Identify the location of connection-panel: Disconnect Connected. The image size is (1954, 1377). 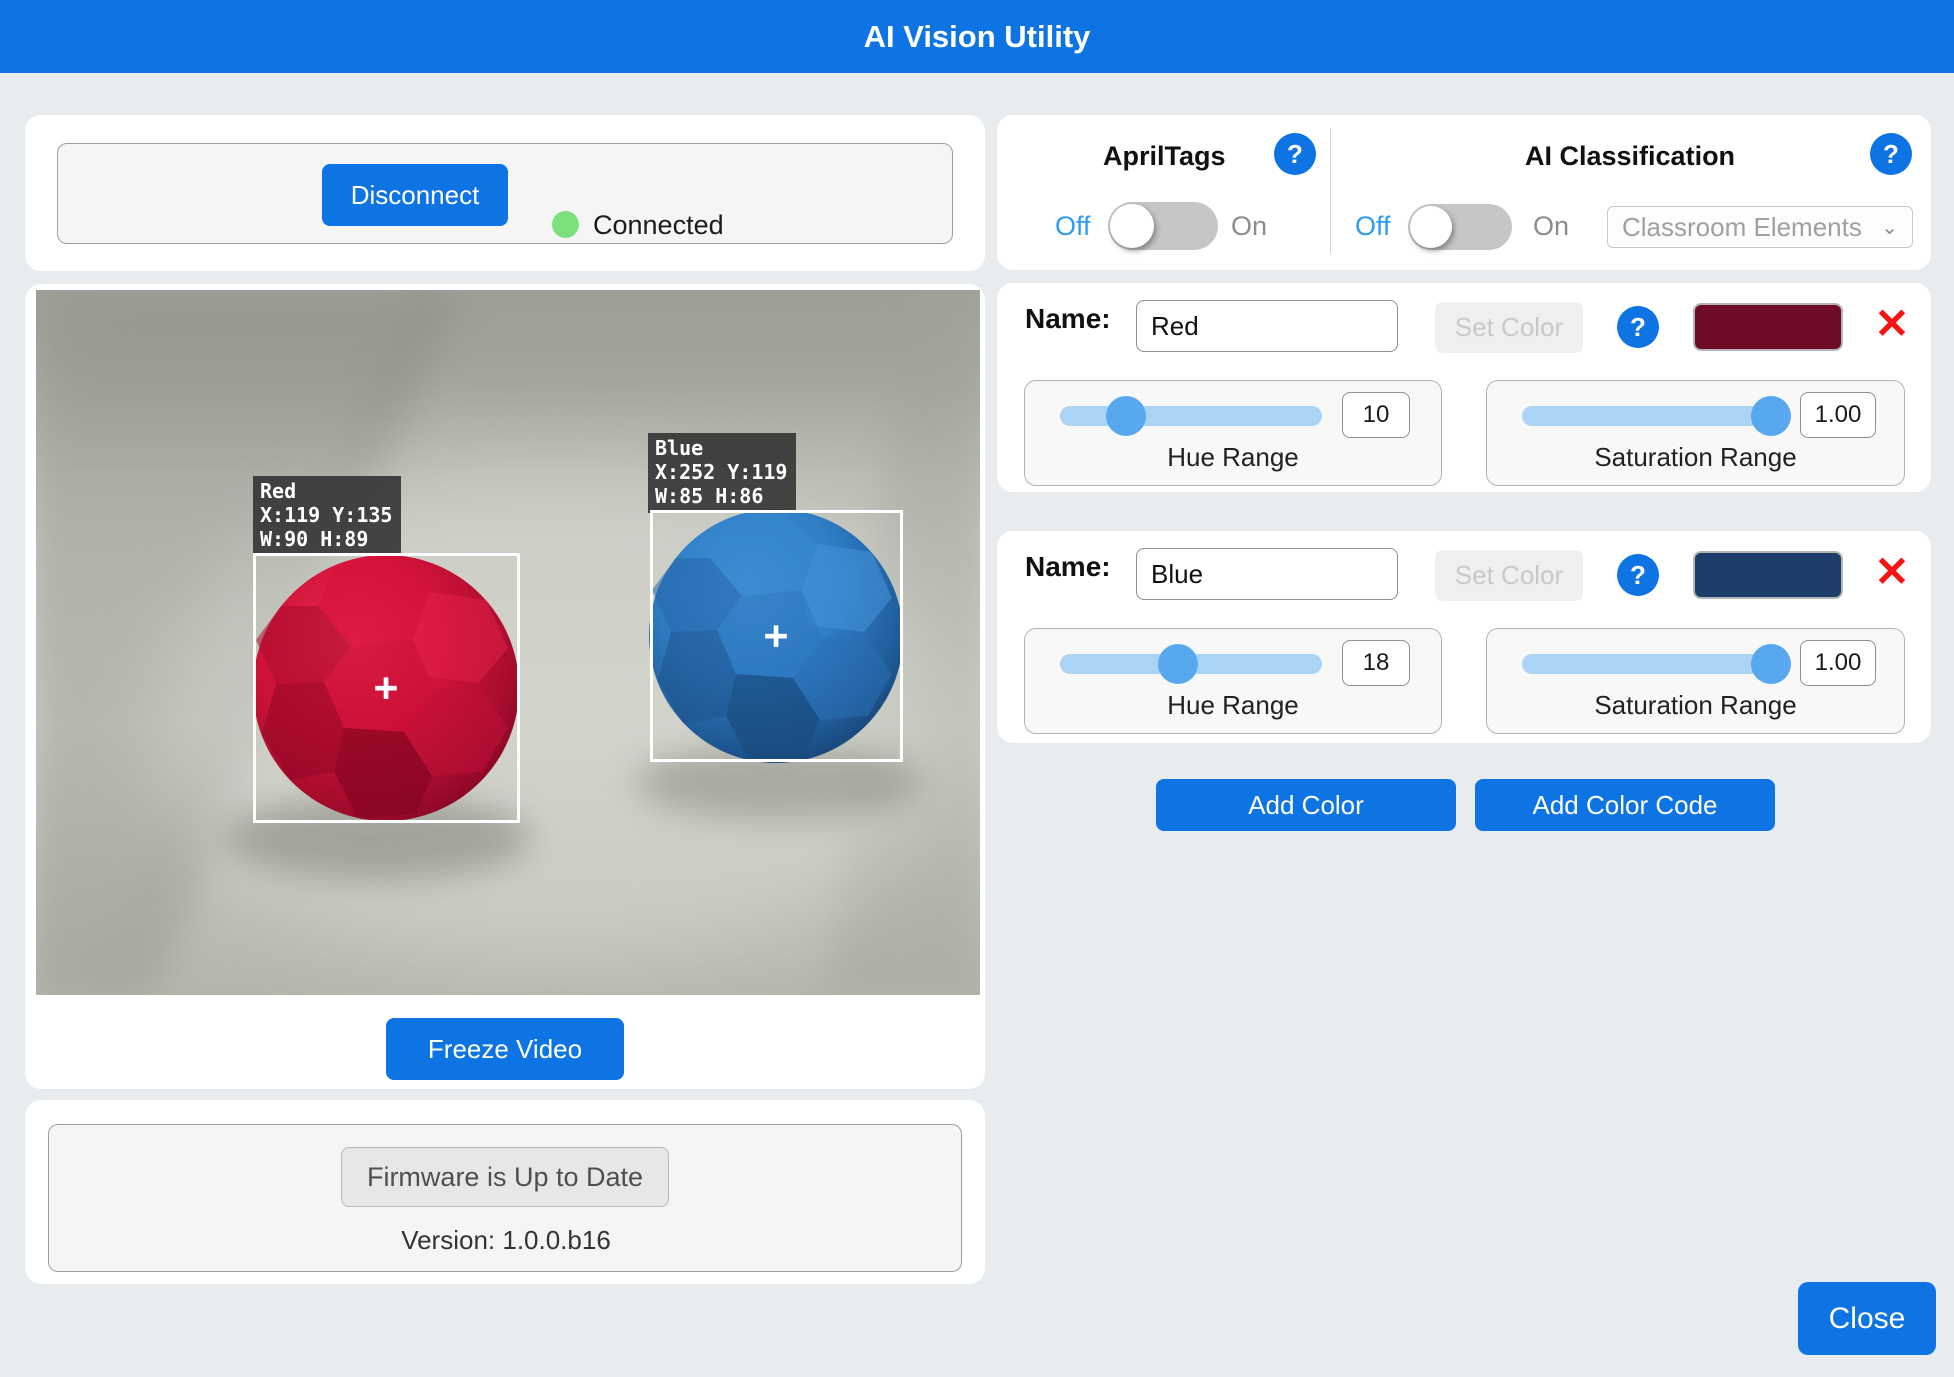
(505, 193).